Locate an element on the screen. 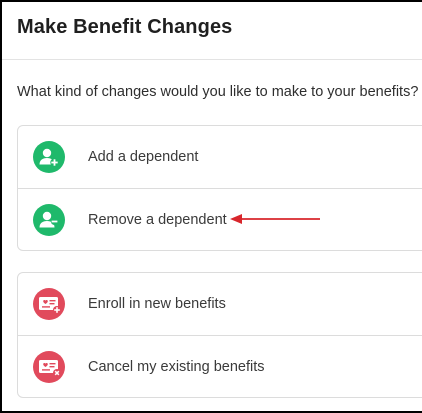 The width and height of the screenshot is (422, 413). benefits-card-cancel-icon is located at coordinates (49, 366).